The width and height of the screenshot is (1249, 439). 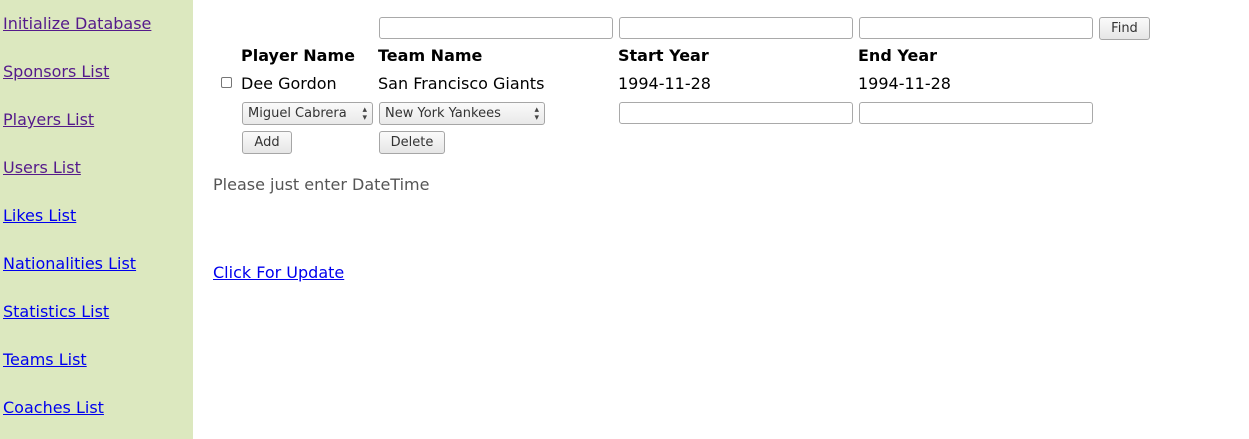 What do you see at coordinates (736, 113) in the screenshot?
I see `start-year-input` at bounding box center [736, 113].